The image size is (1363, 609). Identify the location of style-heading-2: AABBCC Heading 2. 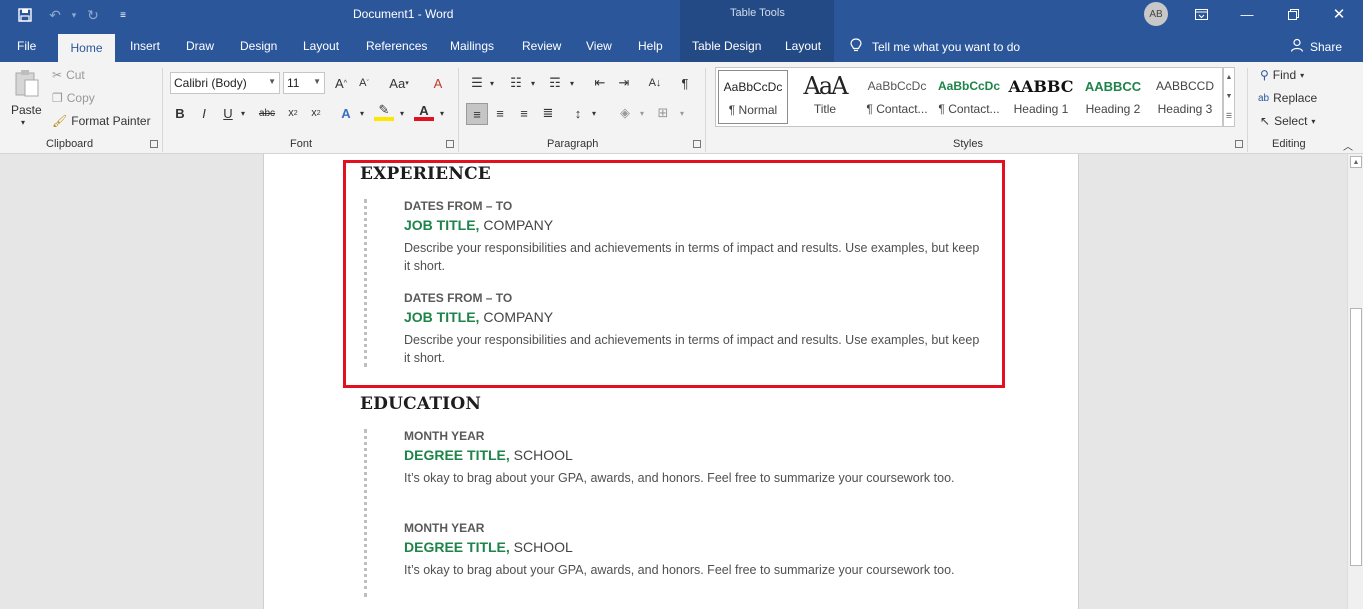
(1113, 97).